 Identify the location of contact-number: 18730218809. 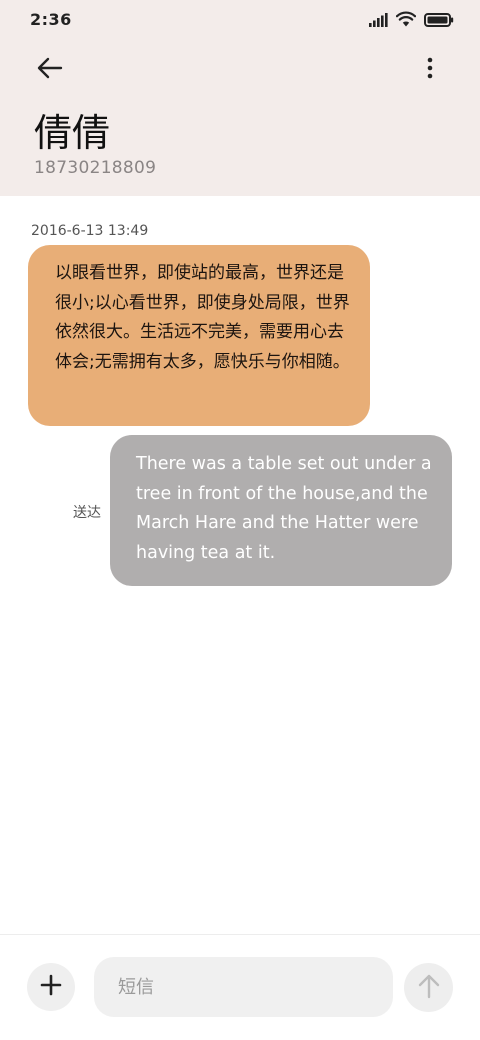
(95, 168).